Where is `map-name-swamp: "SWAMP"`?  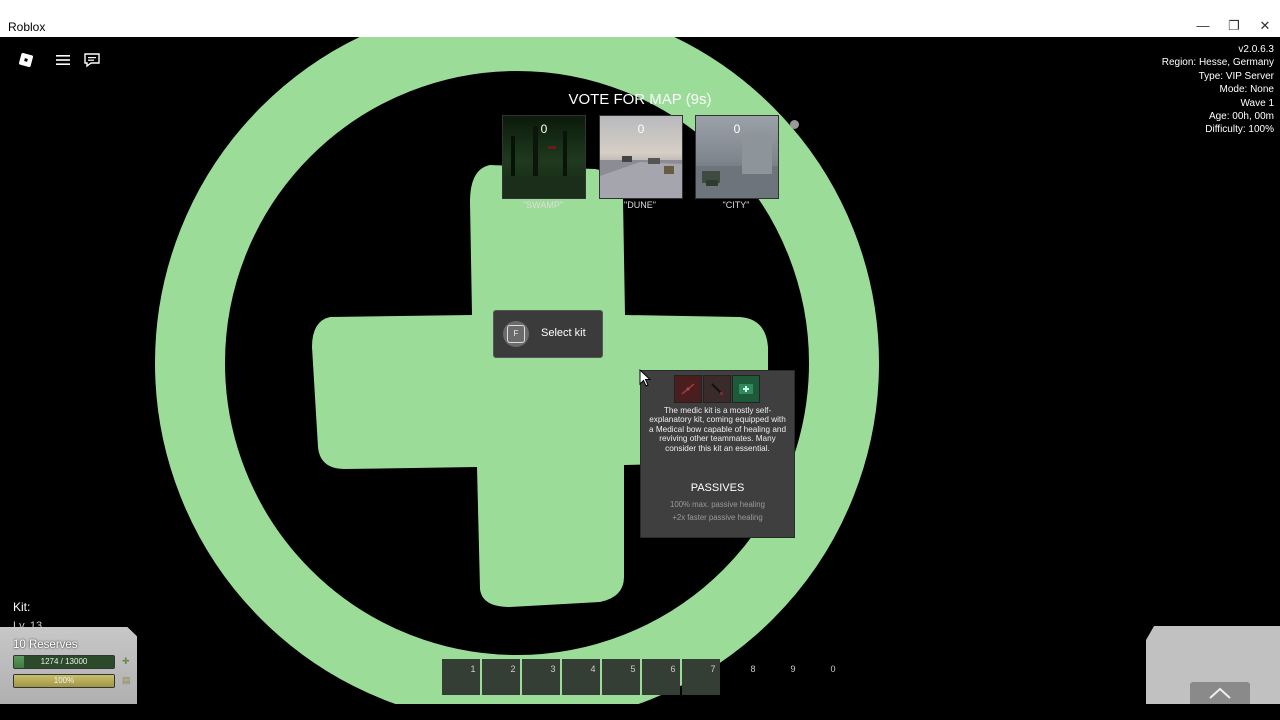 map-name-swamp: "SWAMP" is located at coordinates (543, 205).